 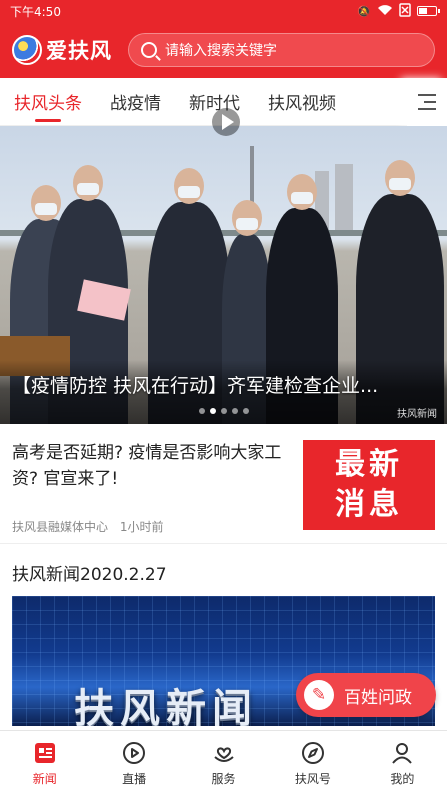 What do you see at coordinates (302, 102) in the screenshot?
I see `tab-videos: 扶风视频` at bounding box center [302, 102].